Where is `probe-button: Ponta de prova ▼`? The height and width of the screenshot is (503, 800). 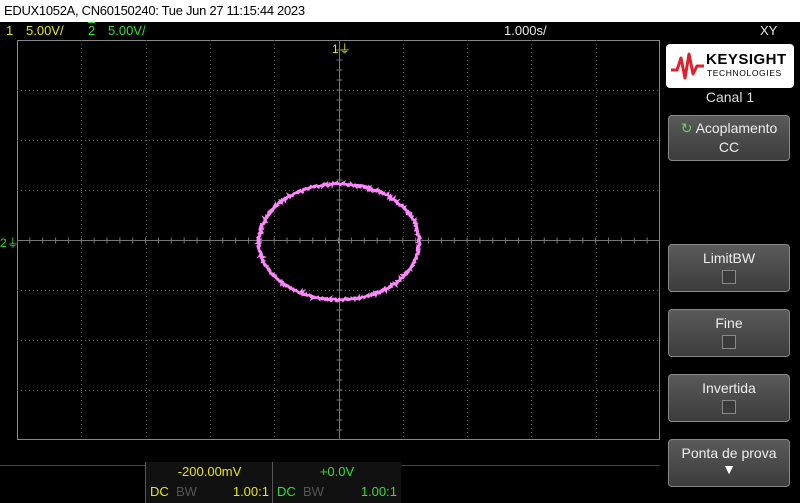 probe-button: Ponta de prova ▼ is located at coordinates (729, 463).